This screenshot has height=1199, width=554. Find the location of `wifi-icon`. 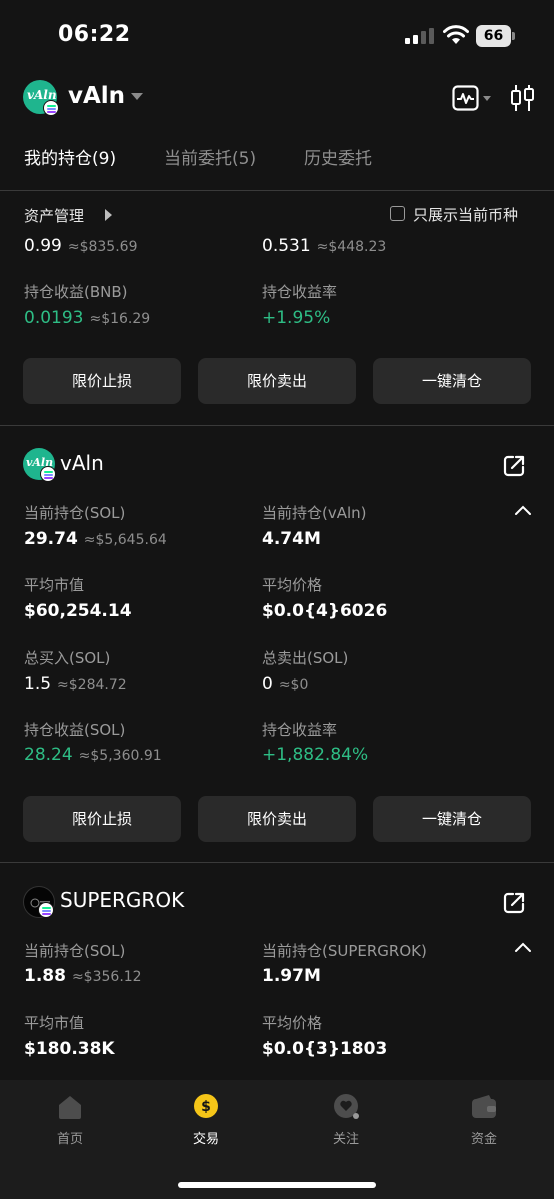

wifi-icon is located at coordinates (456, 34).